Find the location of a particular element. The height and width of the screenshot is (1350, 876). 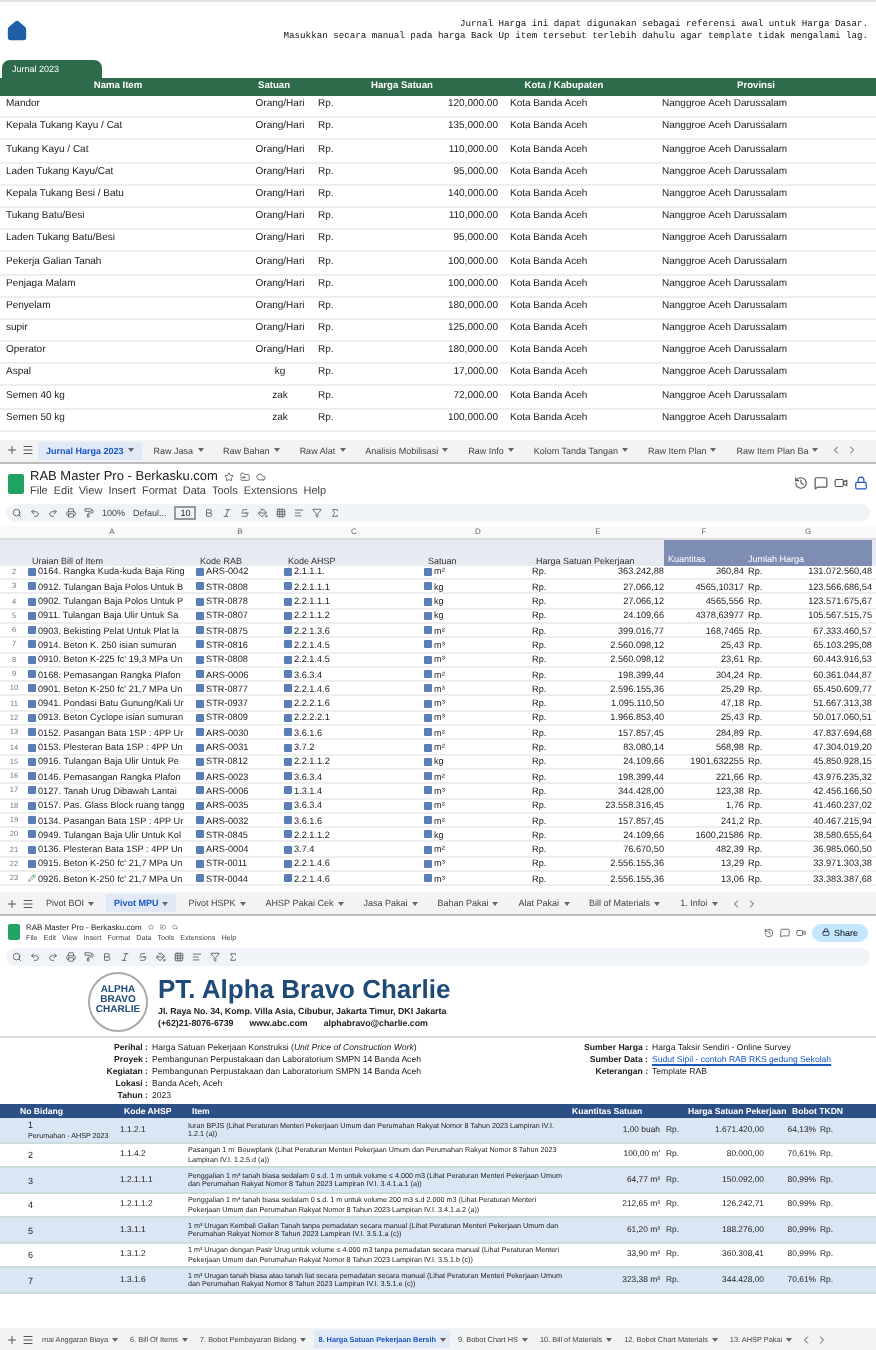

pencil-icon is located at coordinates (32, 878).